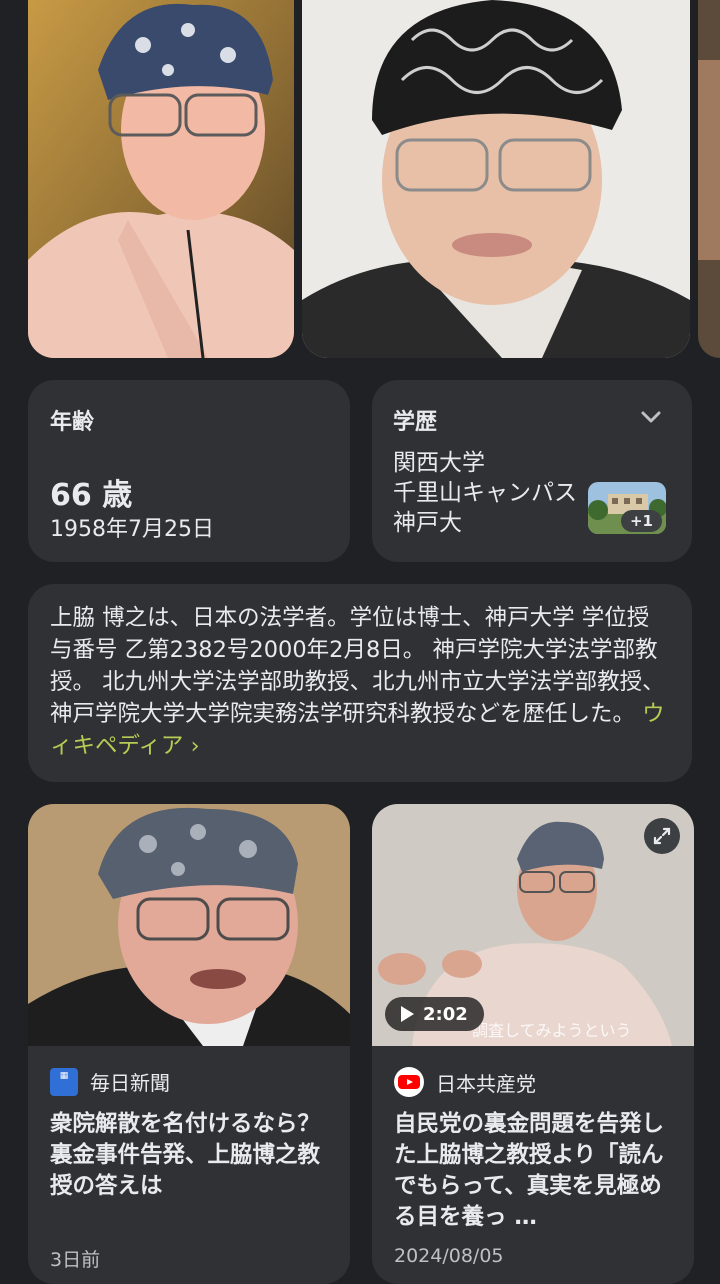 The height and width of the screenshot is (1284, 720). Describe the element at coordinates (189, 471) in the screenshot. I see `age-card: 年齢 66 歳 1958年7月25日` at that location.